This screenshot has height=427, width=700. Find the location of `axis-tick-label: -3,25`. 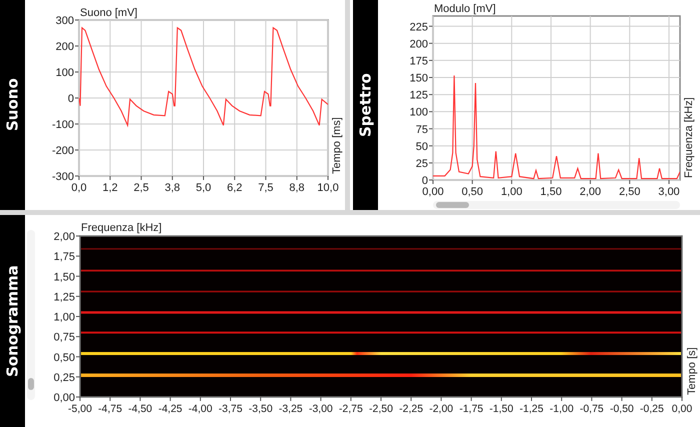

axis-tick-label: -3,25 is located at coordinates (290, 409).